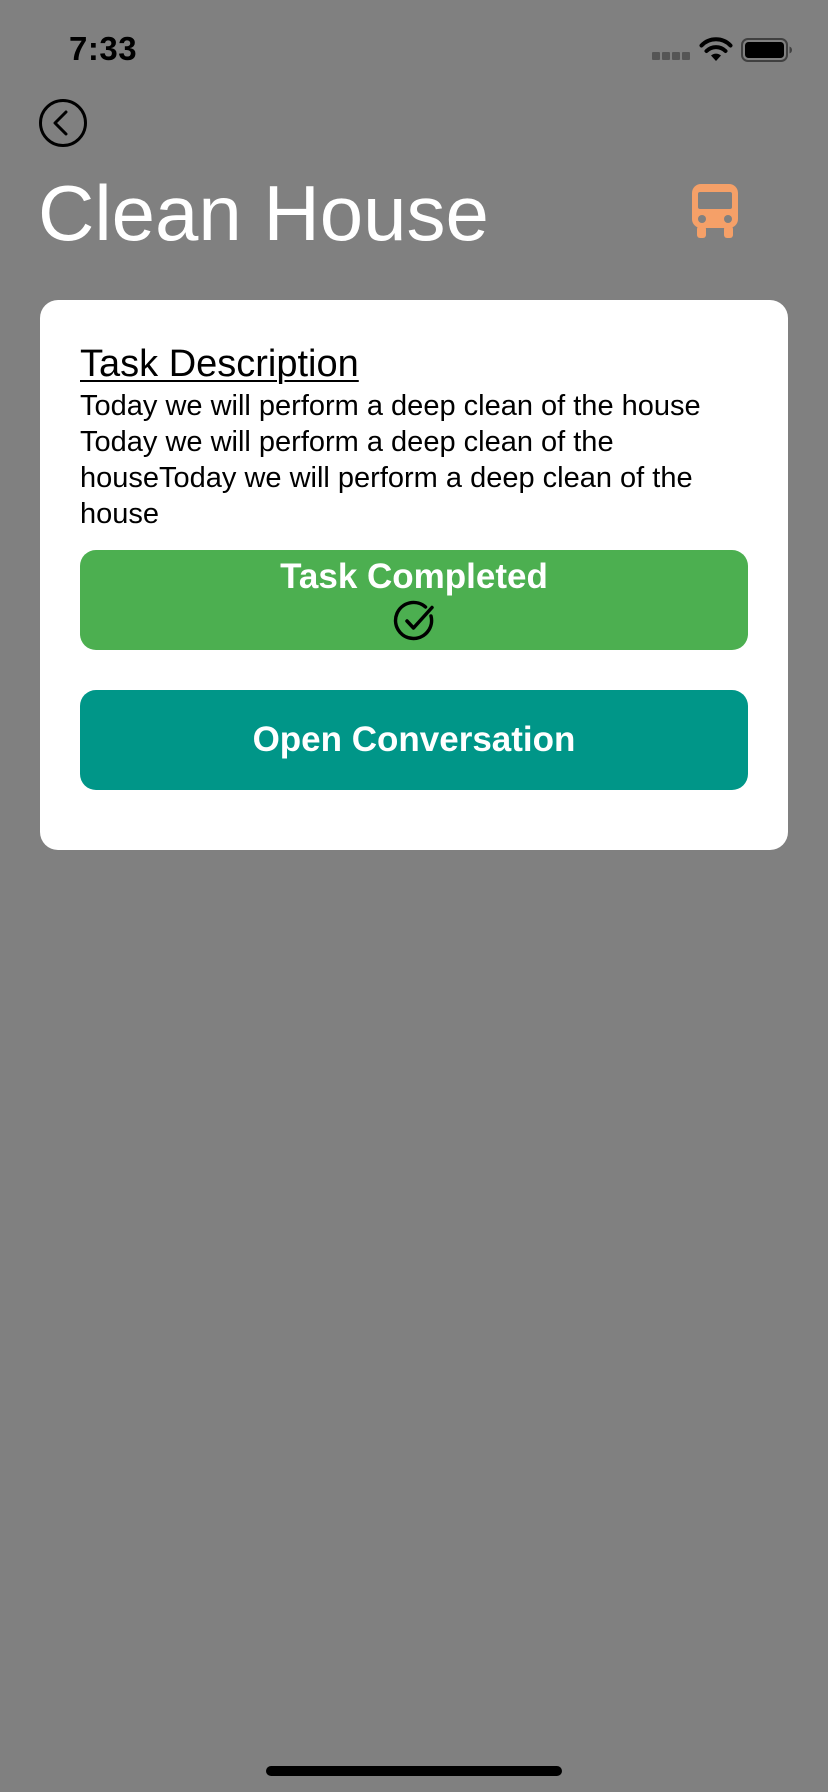  I want to click on back-button, so click(63, 123).